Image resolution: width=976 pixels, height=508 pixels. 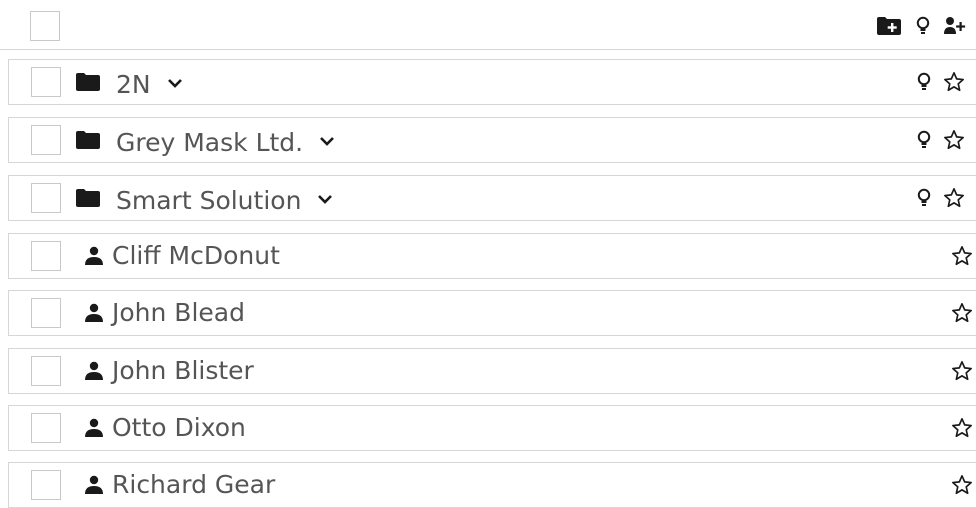 I want to click on add-user-icon, so click(x=955, y=26).